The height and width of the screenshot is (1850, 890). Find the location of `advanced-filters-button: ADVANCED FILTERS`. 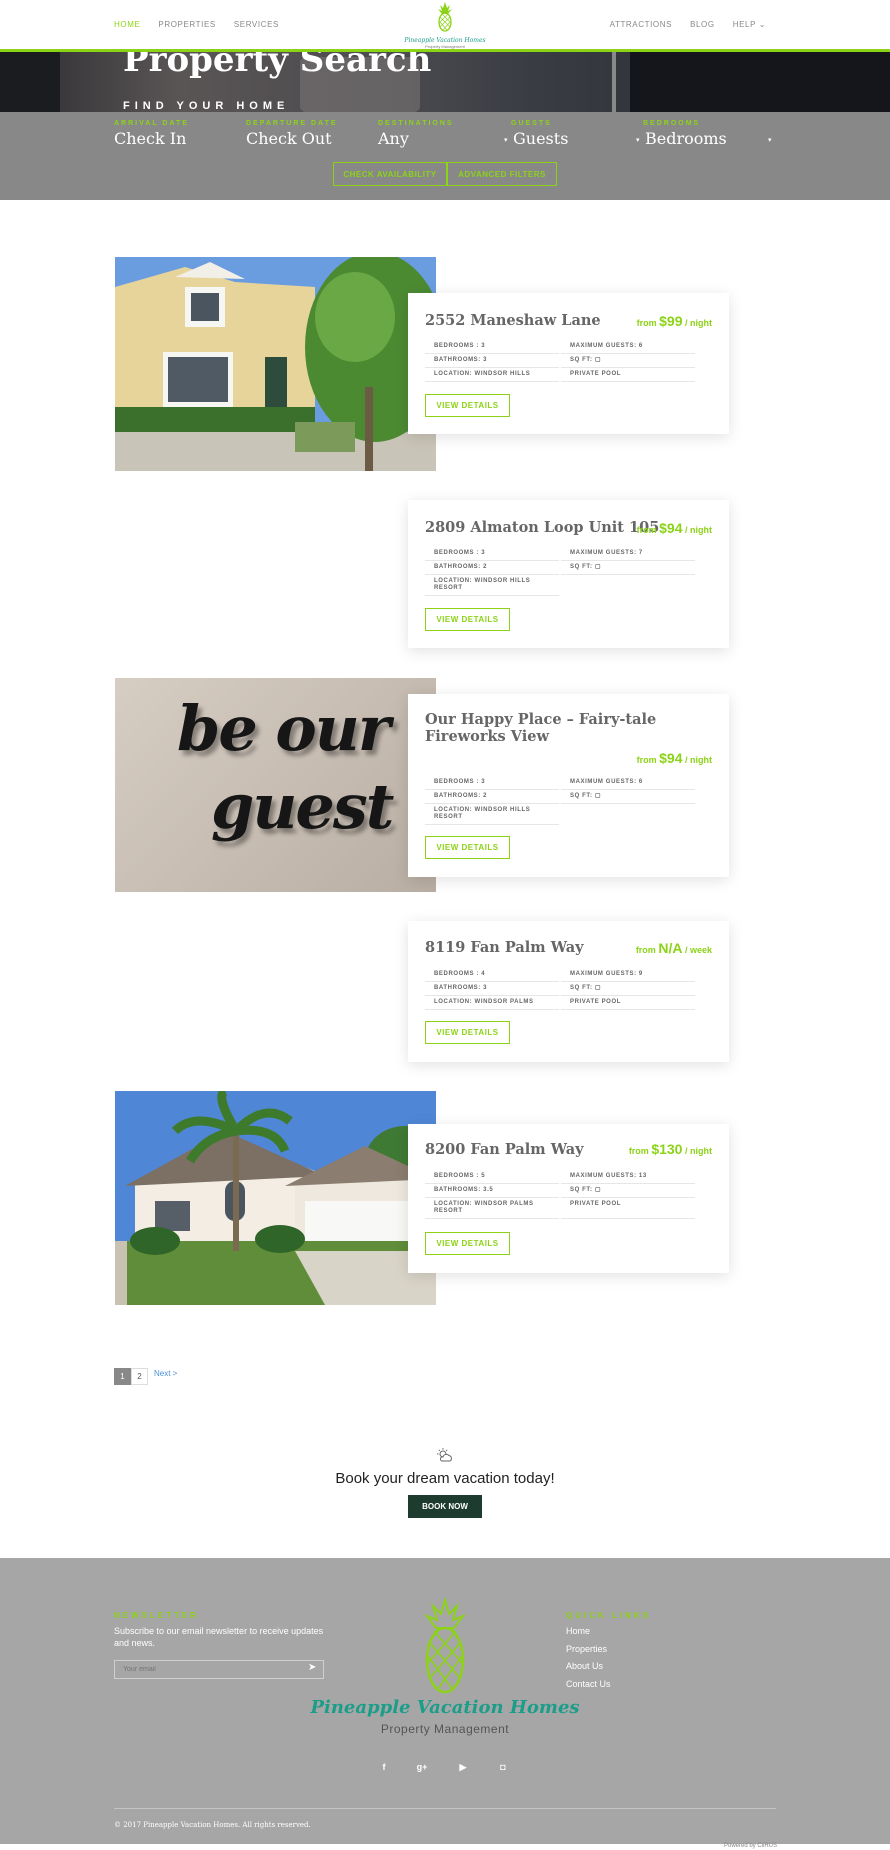

advanced-filters-button: ADVANCED FILTERS is located at coordinates (502, 174).